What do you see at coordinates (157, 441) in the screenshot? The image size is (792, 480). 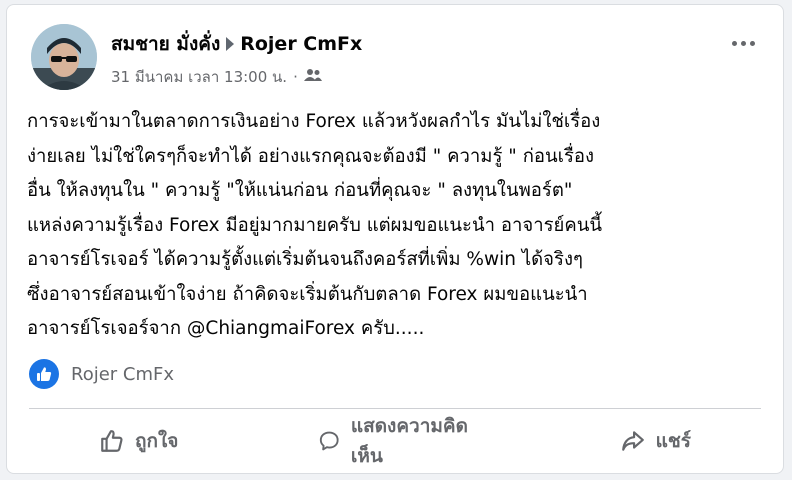 I see `like-label: ถูกใจ` at bounding box center [157, 441].